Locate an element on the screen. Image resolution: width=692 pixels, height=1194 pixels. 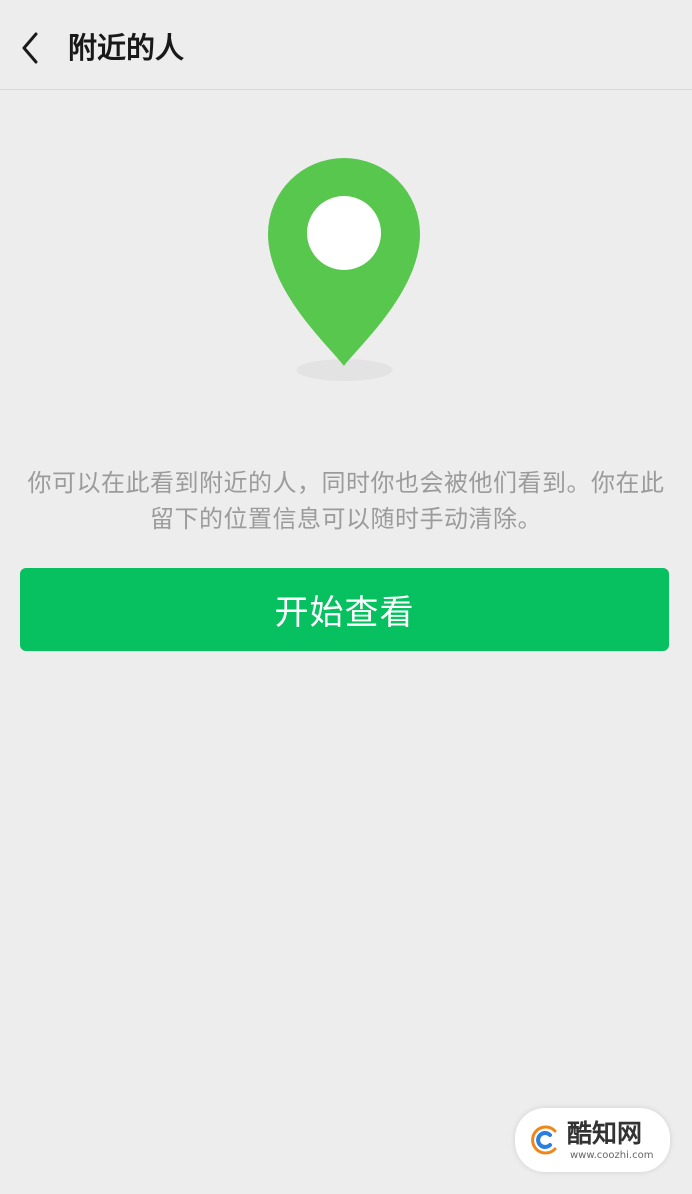
pin-hole is located at coordinates (344, 233).